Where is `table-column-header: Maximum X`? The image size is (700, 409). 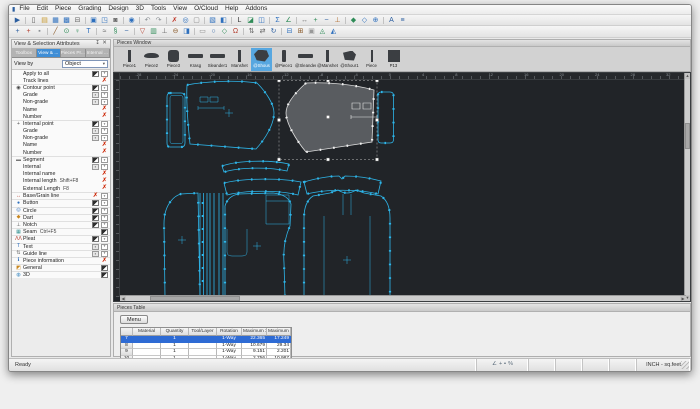 table-column-header: Maximum X is located at coordinates (254, 332).